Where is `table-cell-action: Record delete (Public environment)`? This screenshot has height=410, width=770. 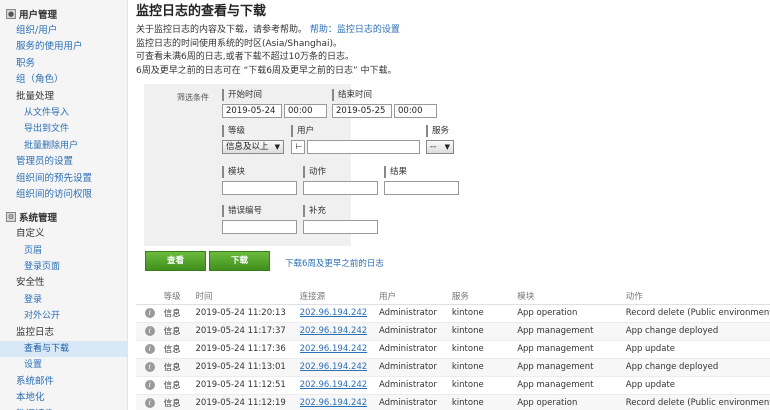 table-cell-action: Record delete (Public environment) is located at coordinates (697, 313).